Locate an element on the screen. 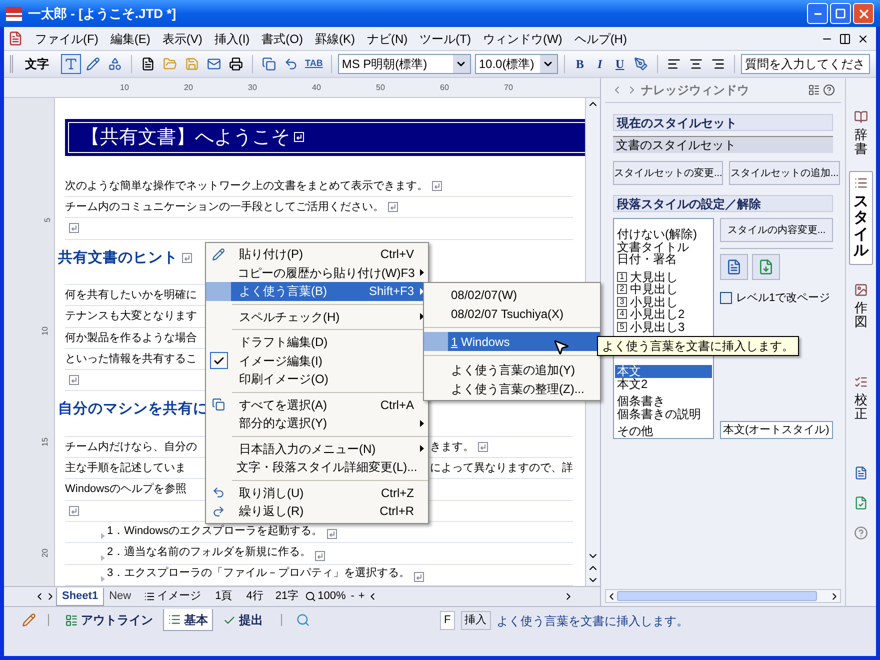 This screenshot has height=660, width=880. side-tab: 辞書 is located at coordinates (861, 133).